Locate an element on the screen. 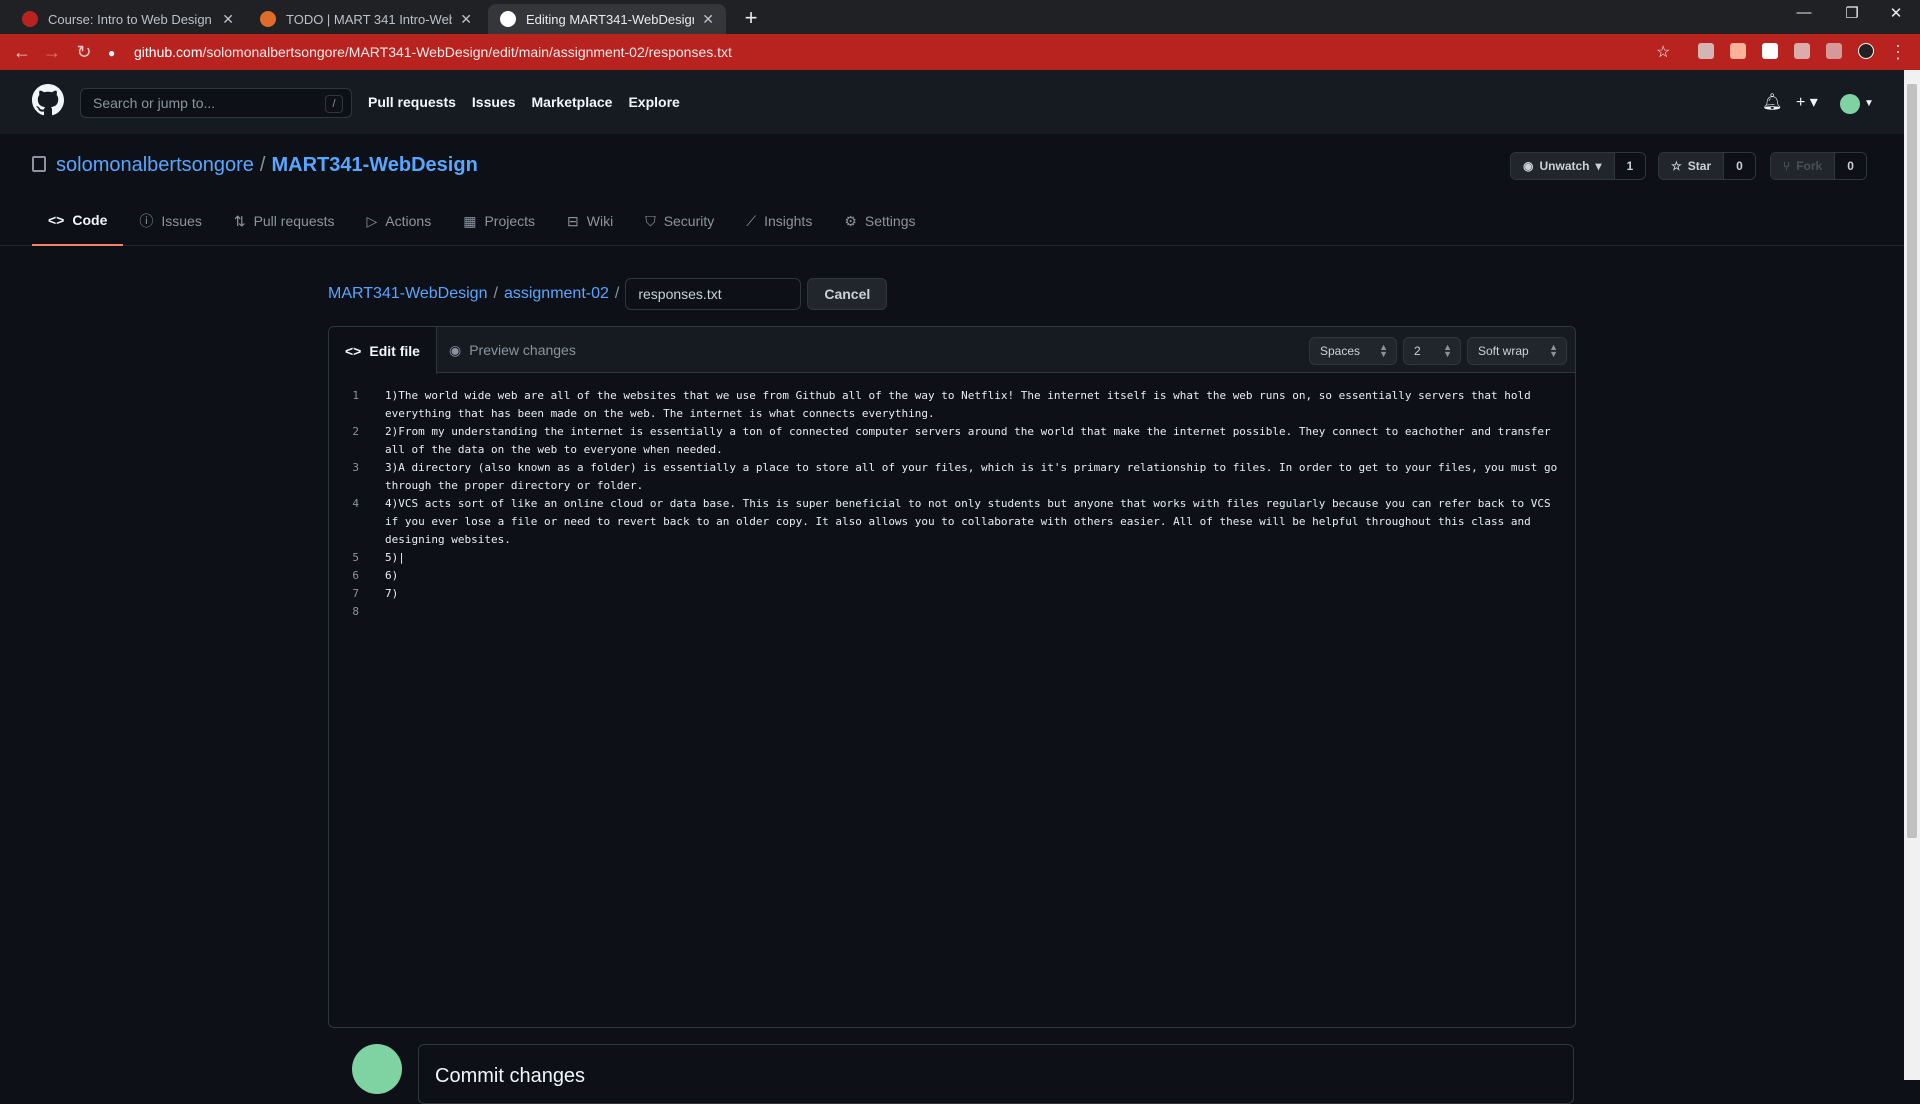 Image resolution: width=1920 pixels, height=1104 pixels. fork-button: ⑂ Fork is located at coordinates (1803, 166).